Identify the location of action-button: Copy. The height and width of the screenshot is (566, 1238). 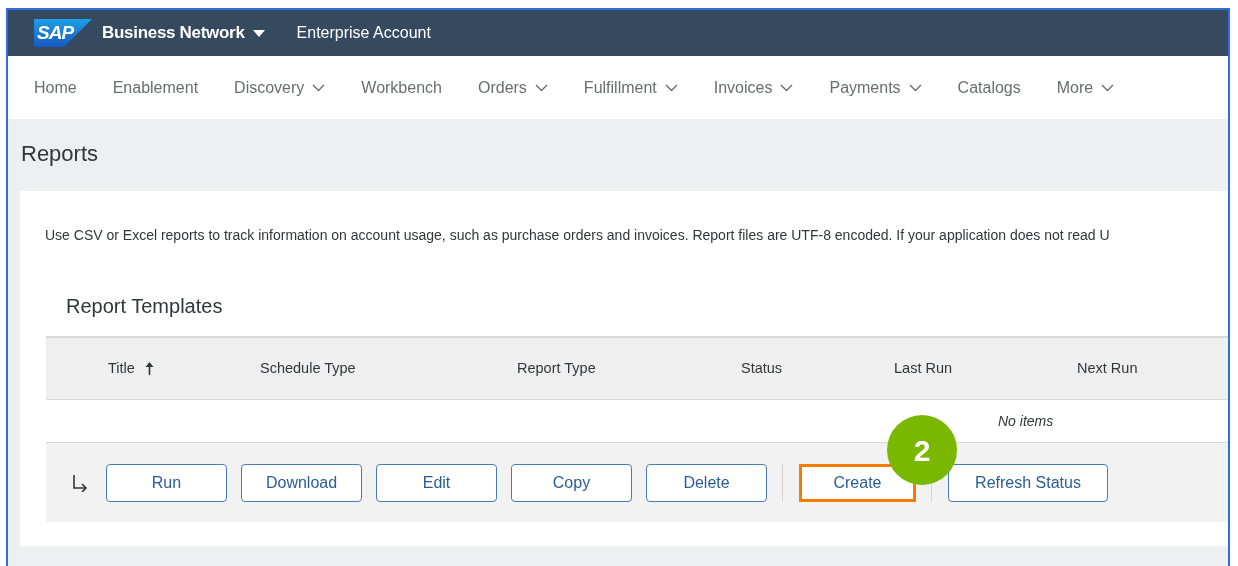
(571, 482).